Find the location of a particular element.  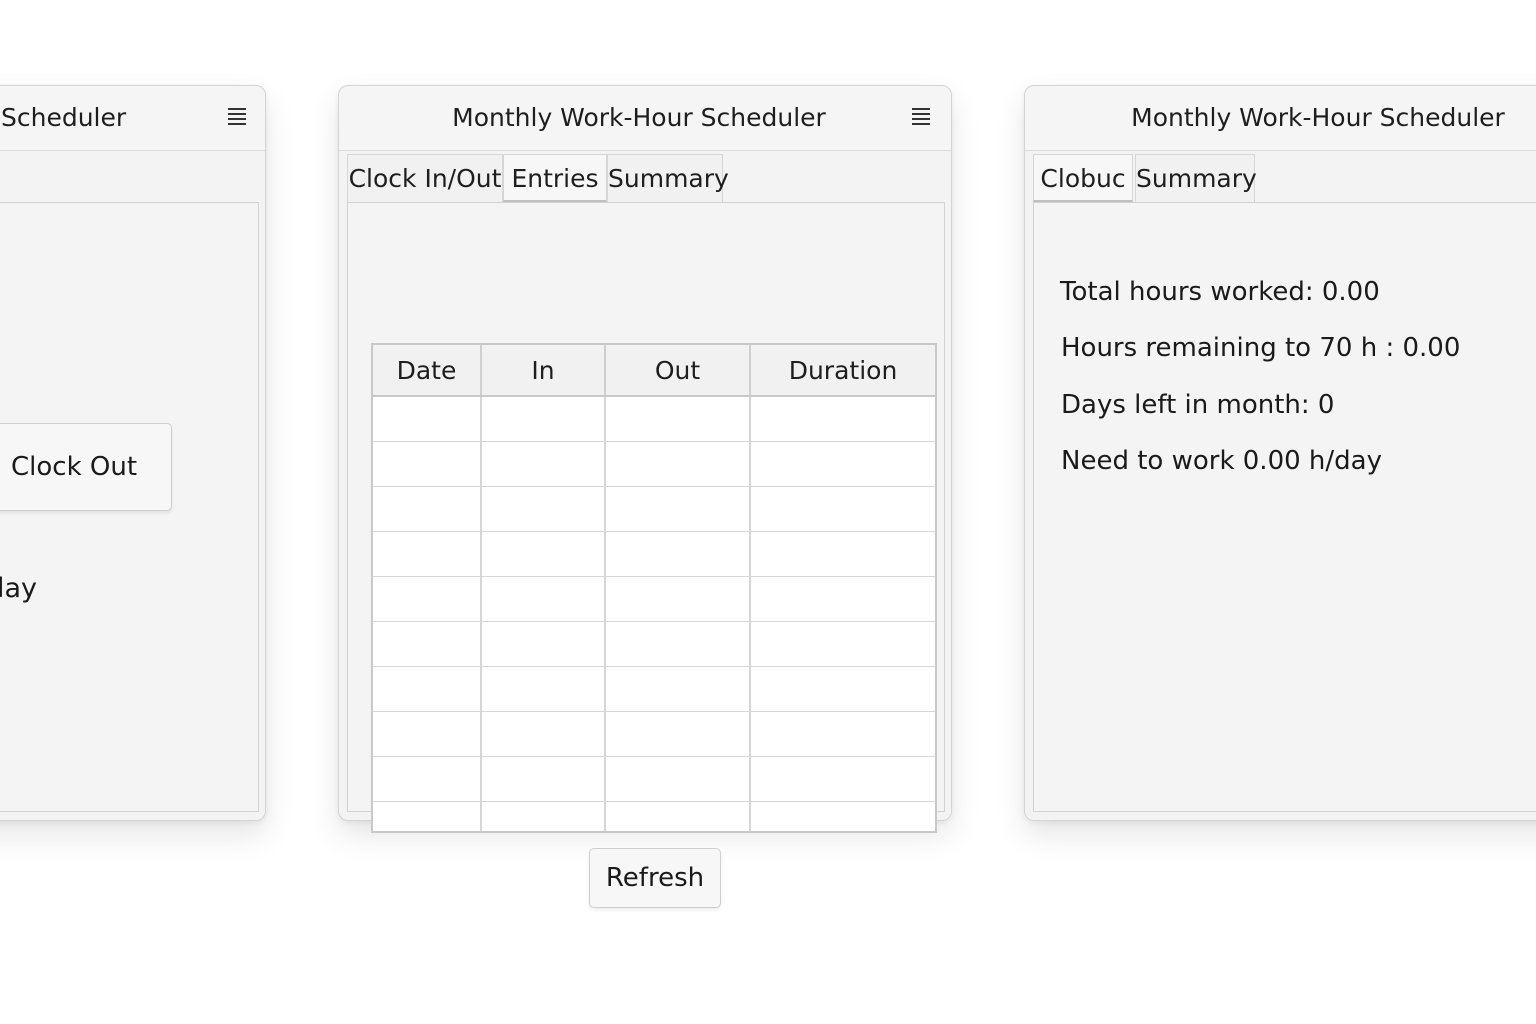

tab-clock: Clobuc is located at coordinates (1083, 178).